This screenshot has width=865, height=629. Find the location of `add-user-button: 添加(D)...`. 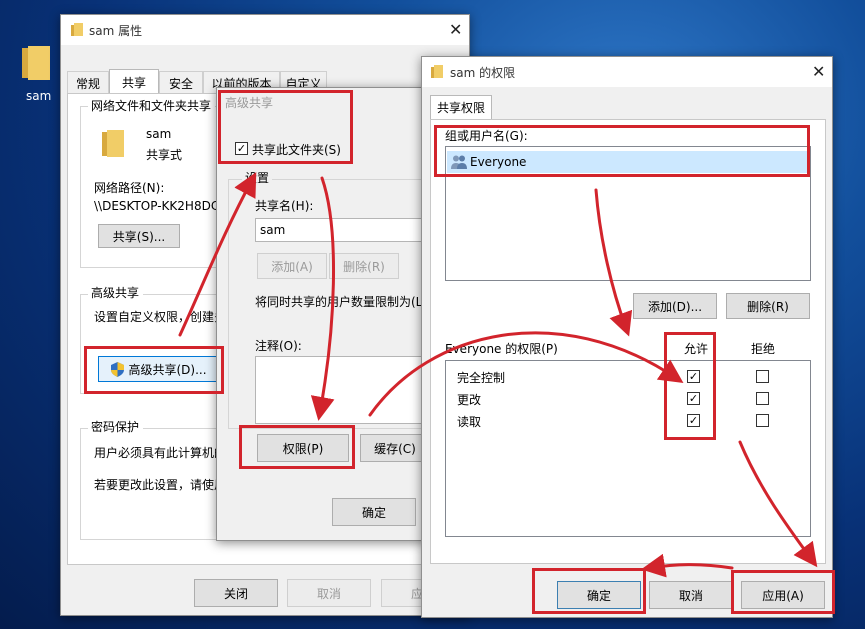

add-user-button: 添加(D)... is located at coordinates (675, 306).